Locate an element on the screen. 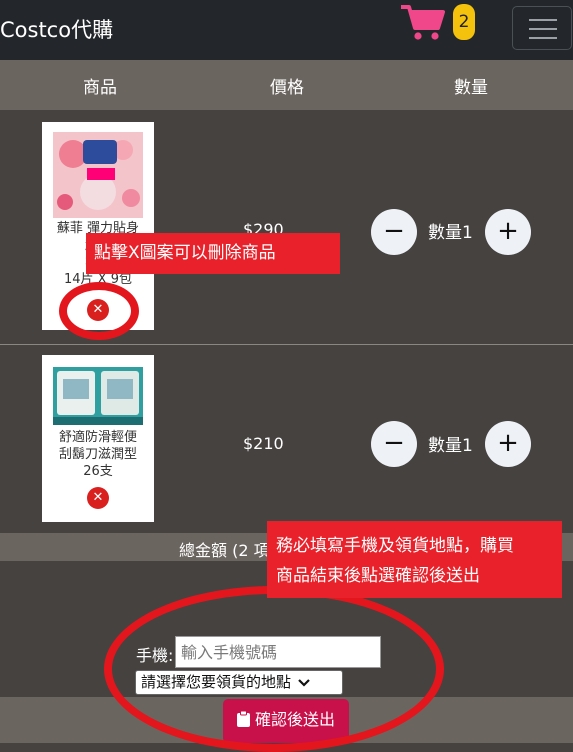  header-product: 商品 is located at coordinates (100, 88).